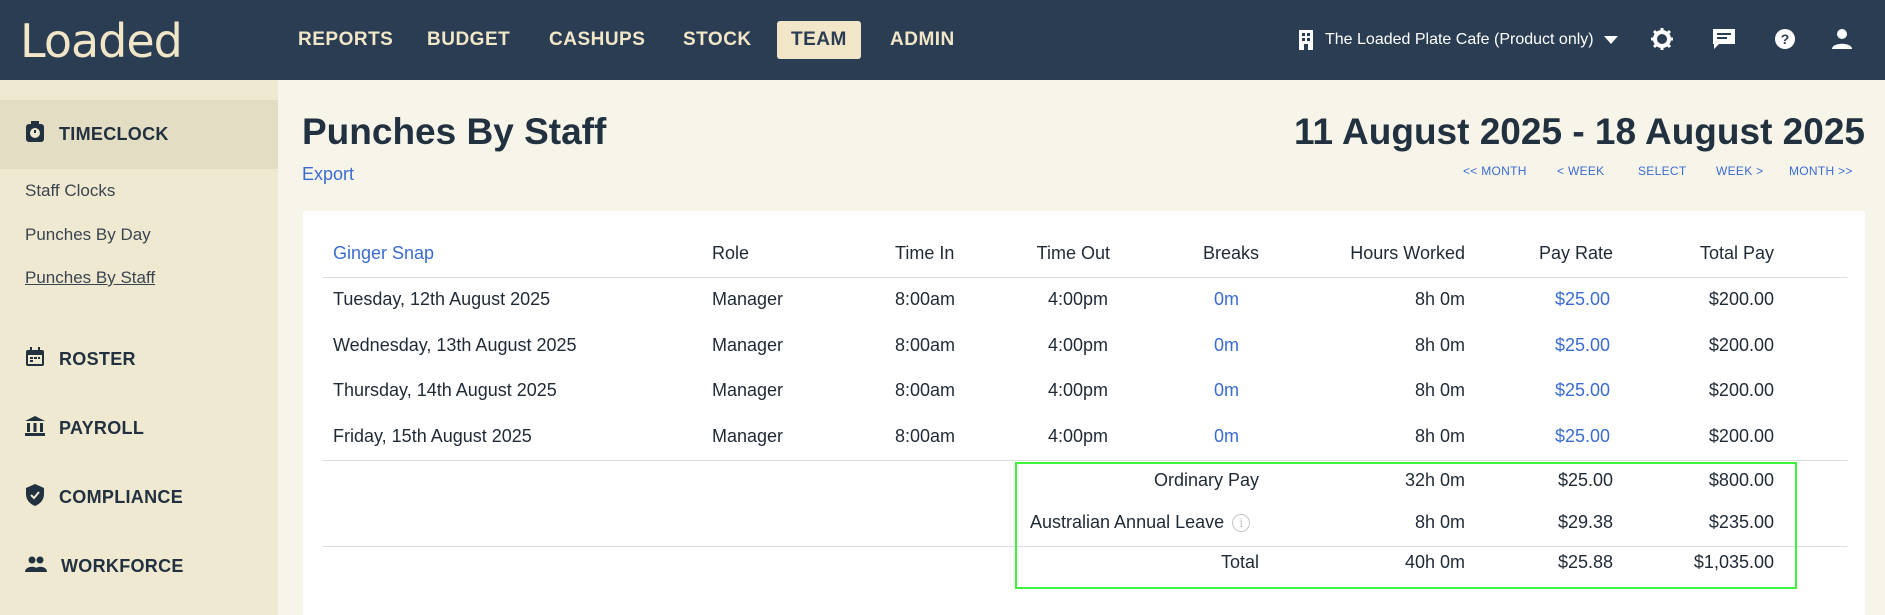 This screenshot has width=1885, height=615. What do you see at coordinates (1821, 171) in the screenshot?
I see `next-month-button: MONTH >>` at bounding box center [1821, 171].